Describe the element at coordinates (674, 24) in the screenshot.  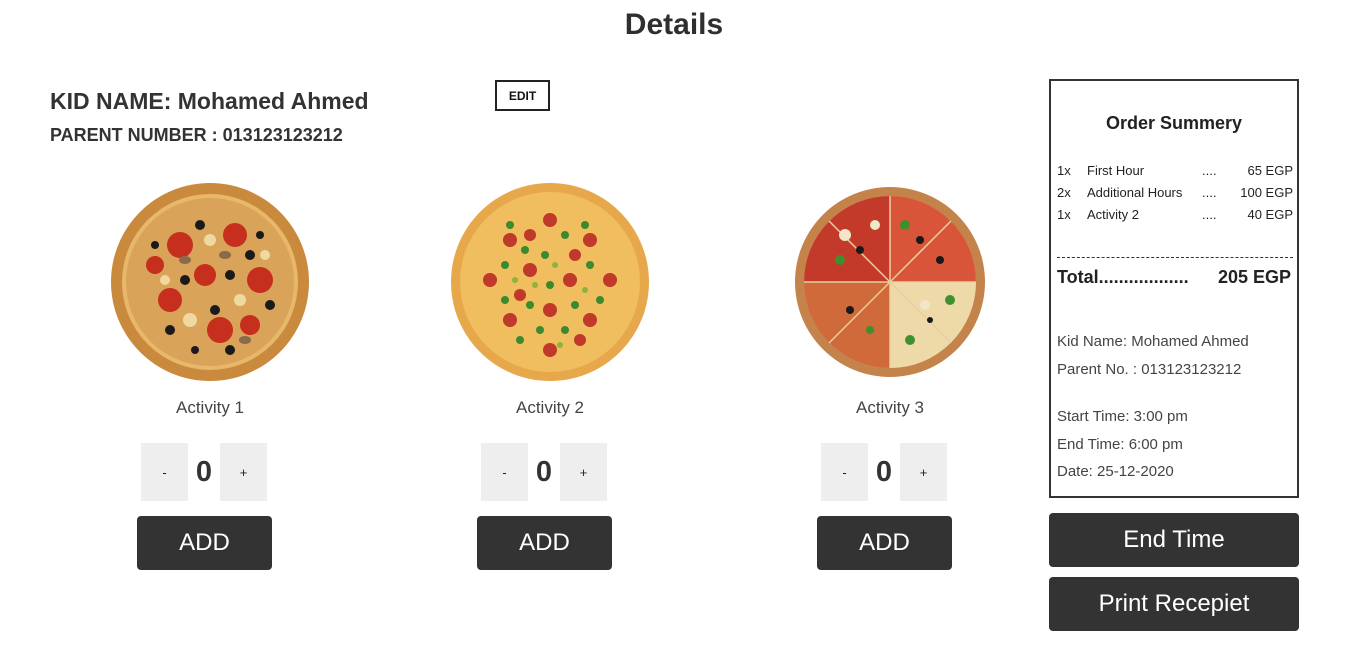
I see `page-title: Details` at that location.